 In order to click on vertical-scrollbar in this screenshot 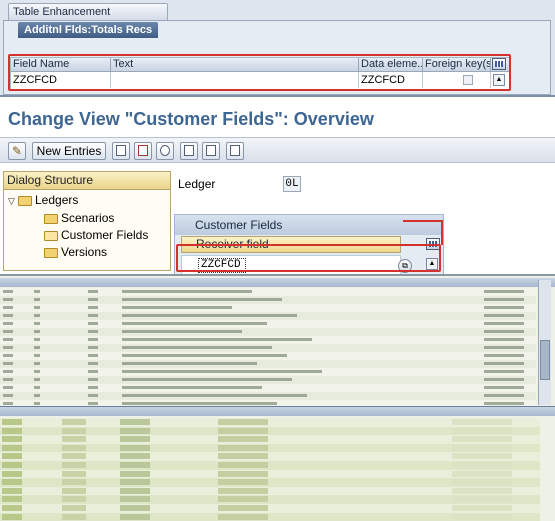, I will do `click(544, 342)`.